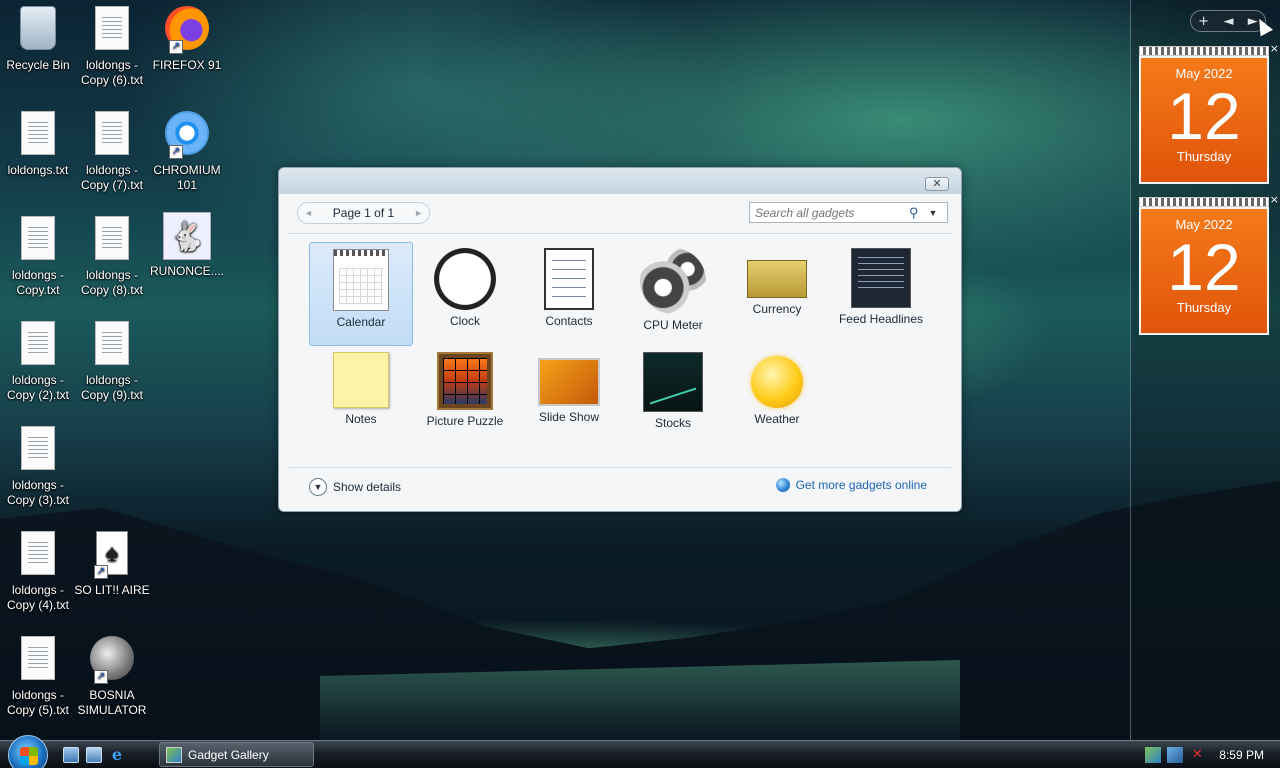  I want to click on gallery-titlebar, so click(620, 181).